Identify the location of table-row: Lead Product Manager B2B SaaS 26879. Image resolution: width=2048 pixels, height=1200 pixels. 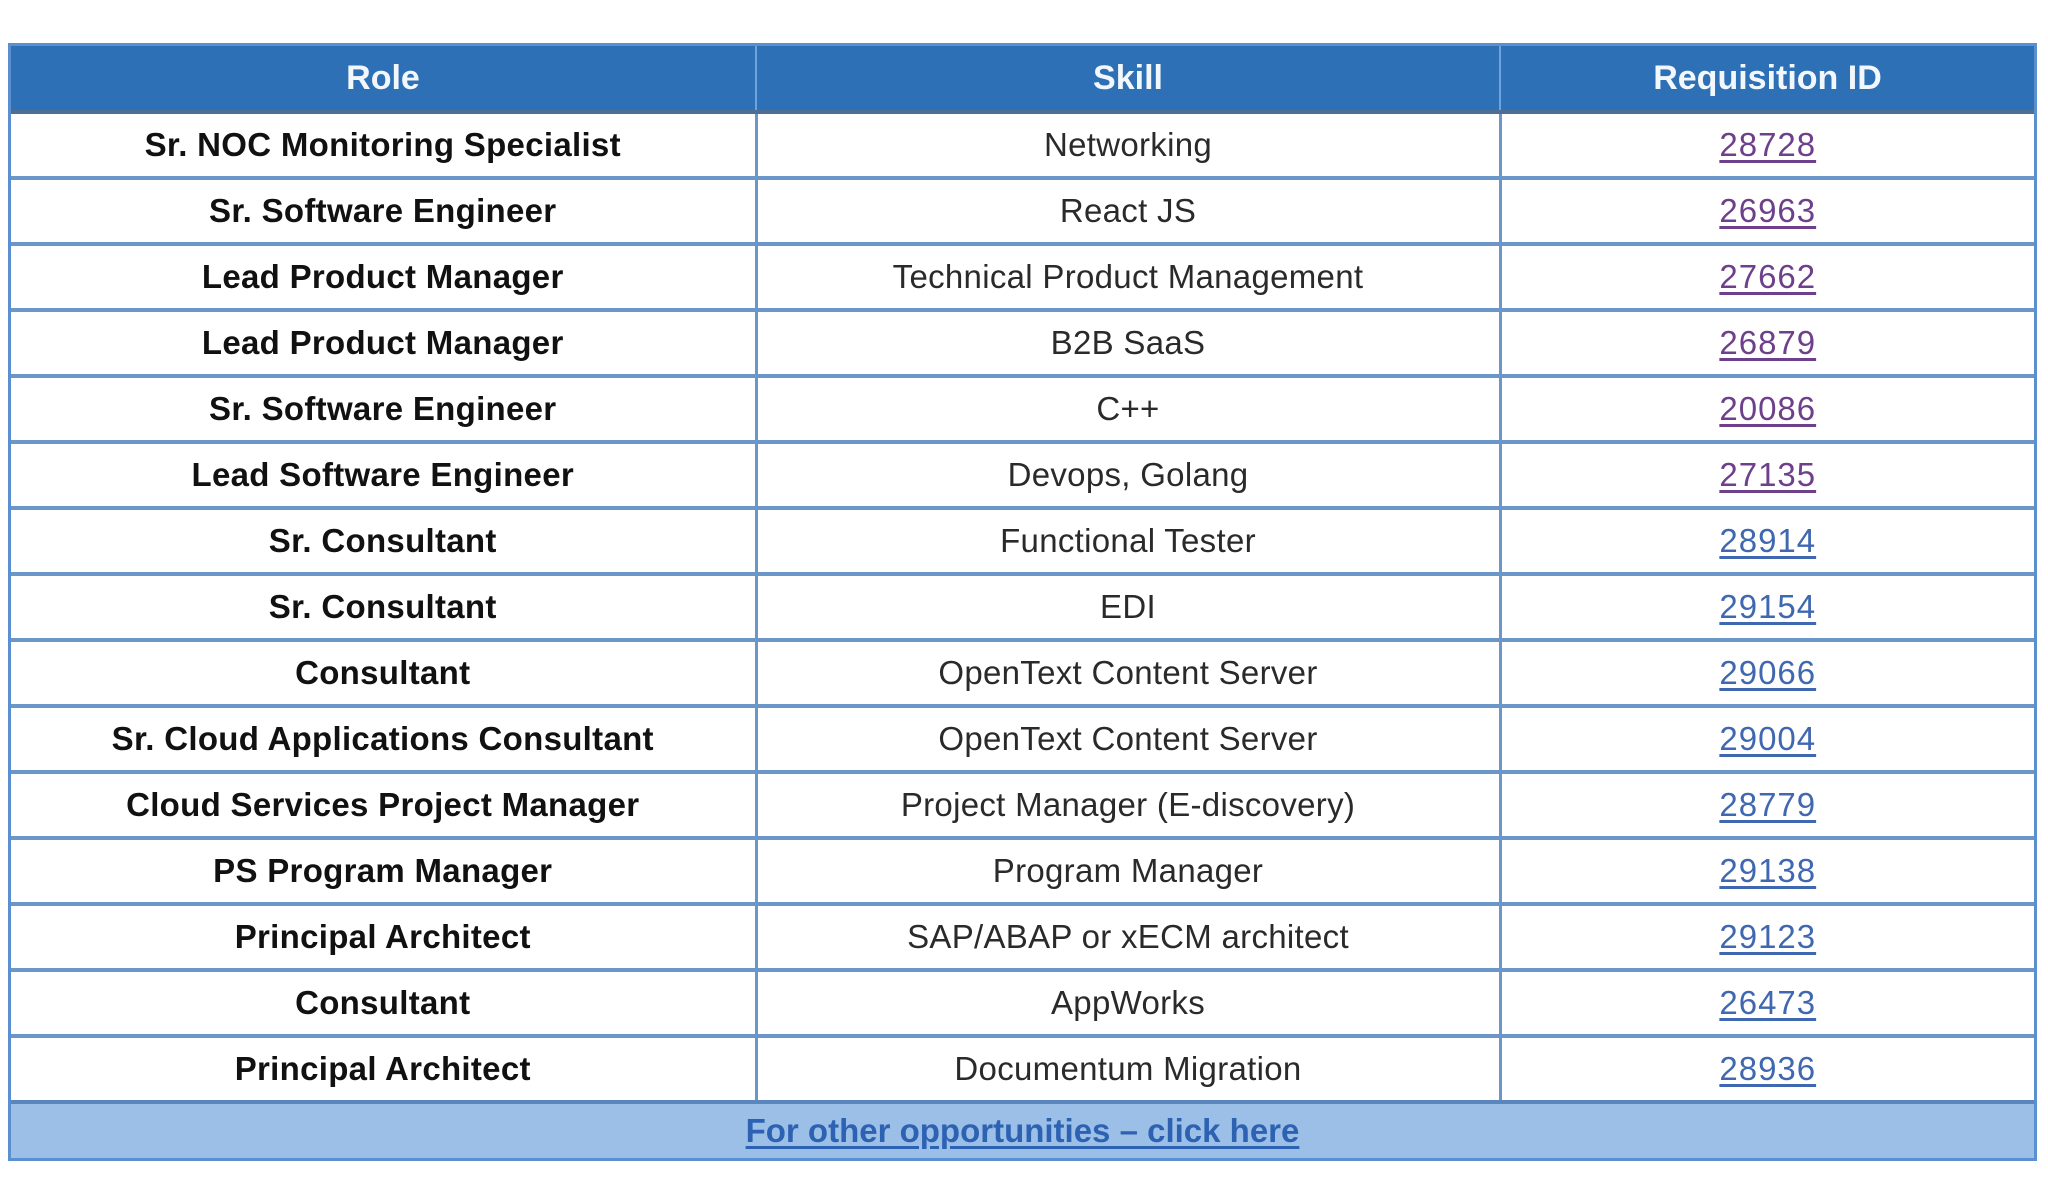
(1022, 342).